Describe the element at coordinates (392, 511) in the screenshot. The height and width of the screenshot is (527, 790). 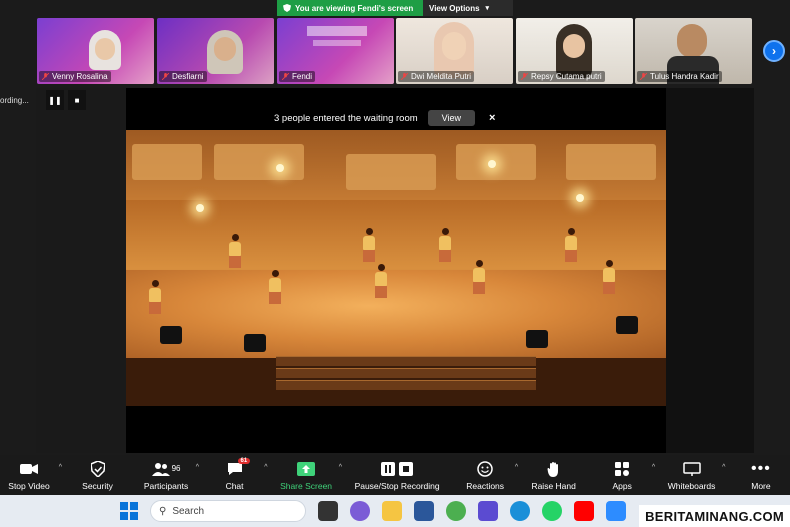
I see `file-explorer-icon` at that location.